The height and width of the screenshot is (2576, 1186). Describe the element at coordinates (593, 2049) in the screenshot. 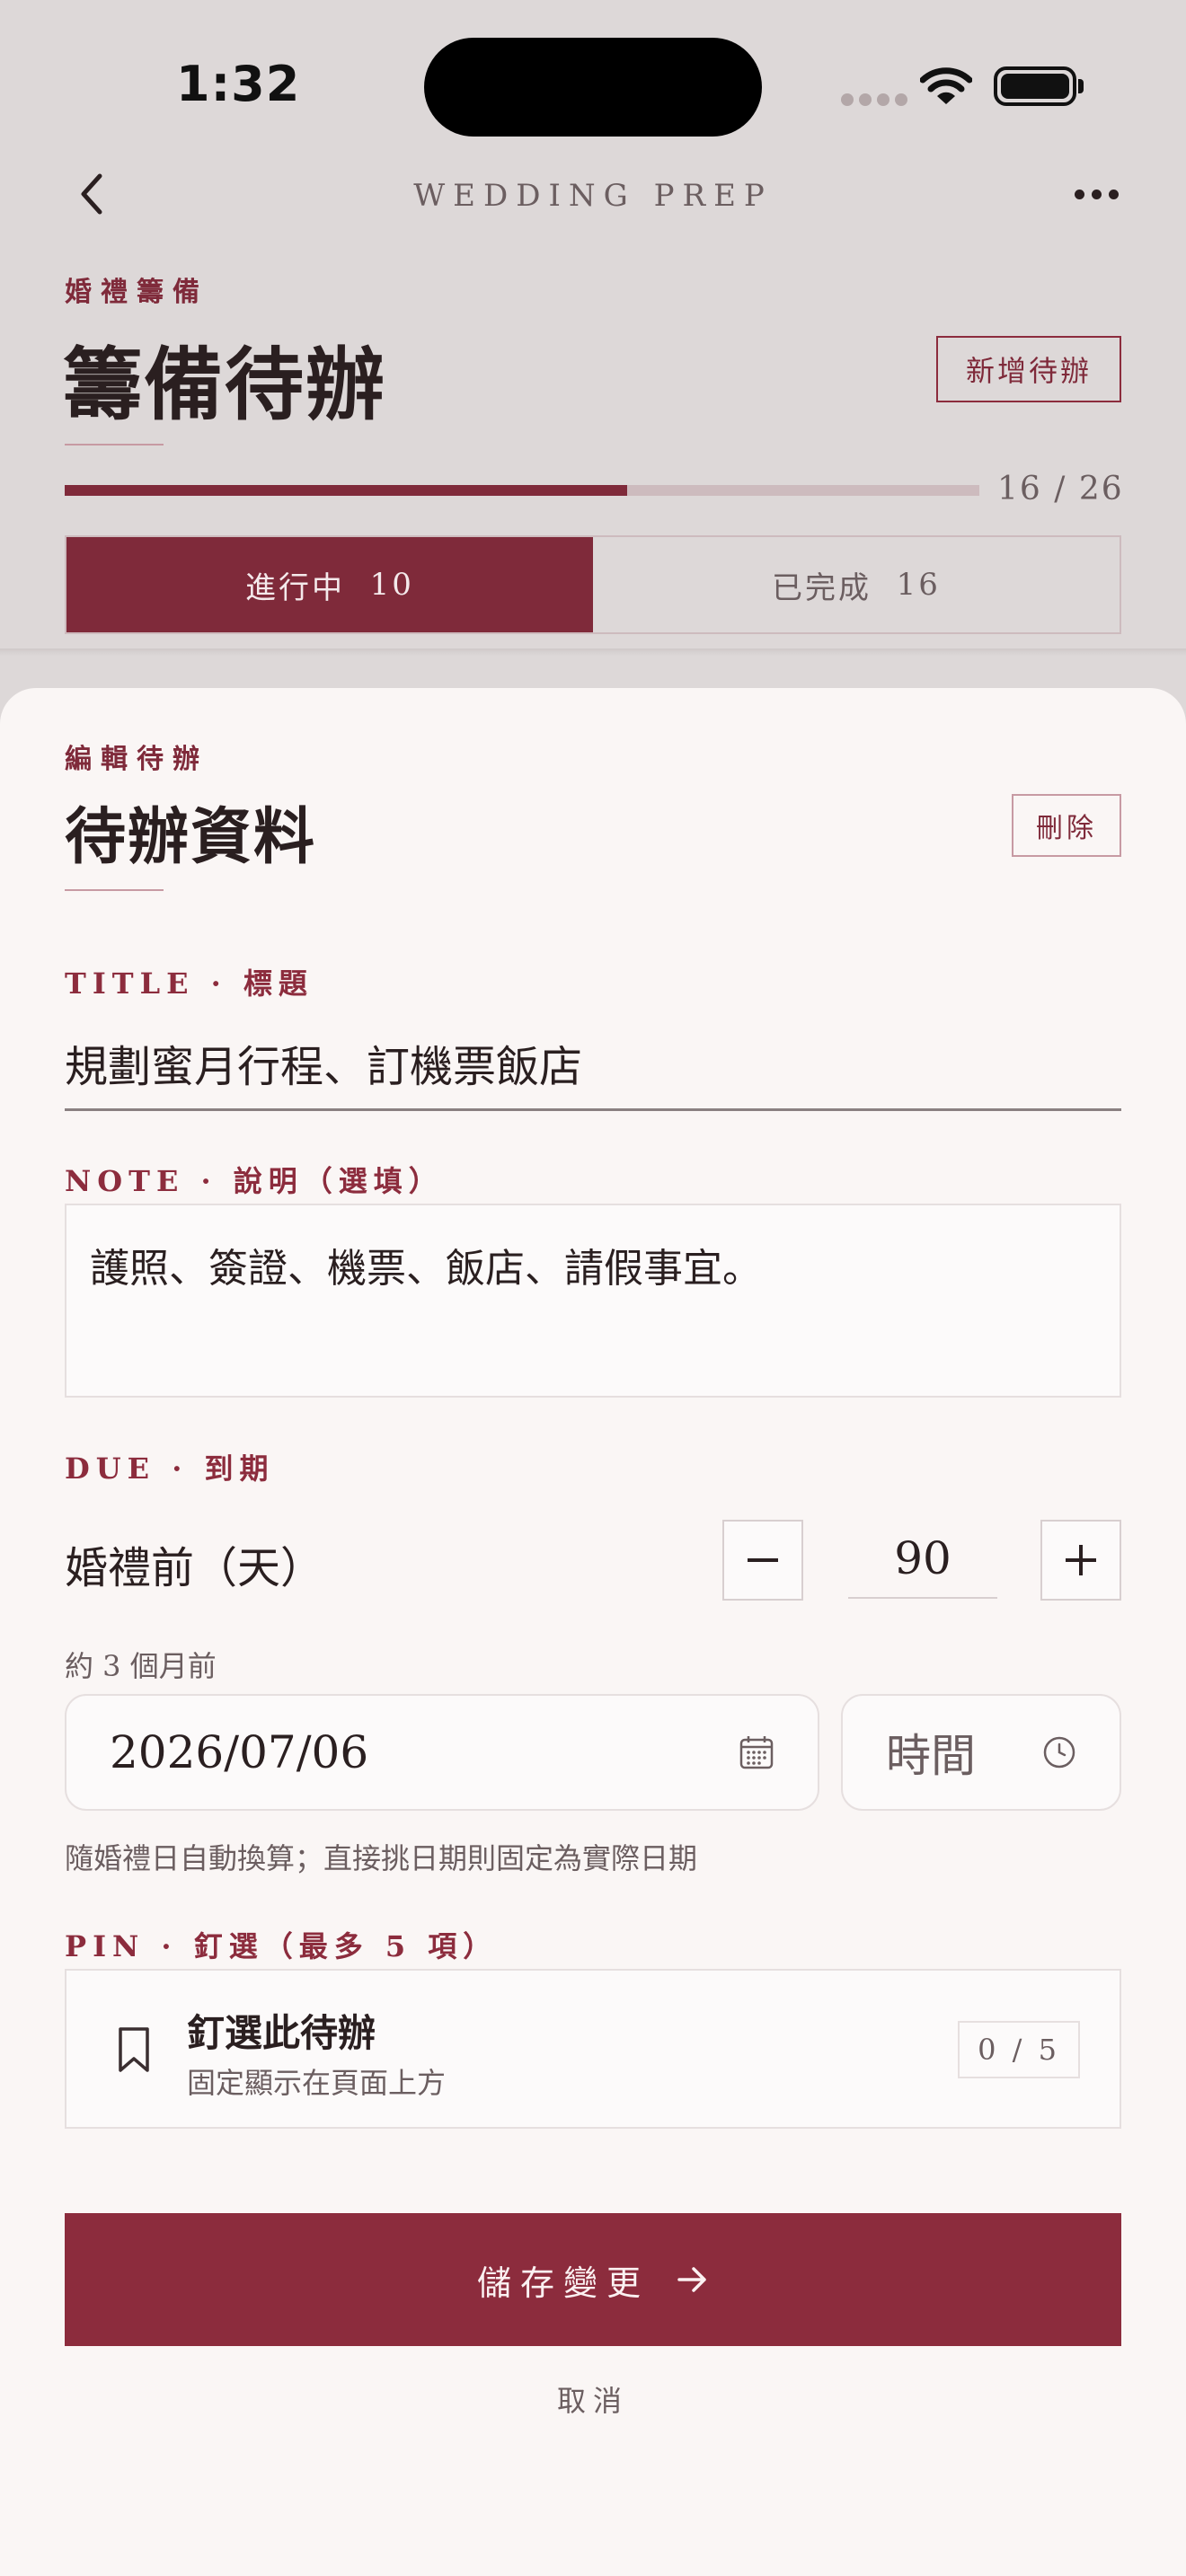

I see `pin-toggle-card: 釘選此待辦 固定顯示在頁面上方 0 / 5` at that location.